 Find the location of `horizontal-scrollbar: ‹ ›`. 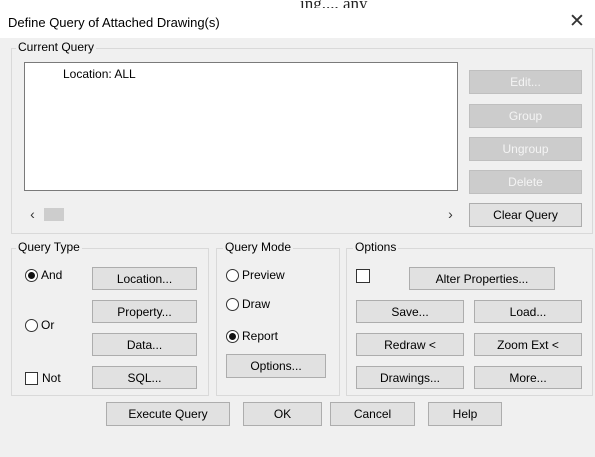

horizontal-scrollbar: ‹ › is located at coordinates (244, 214).